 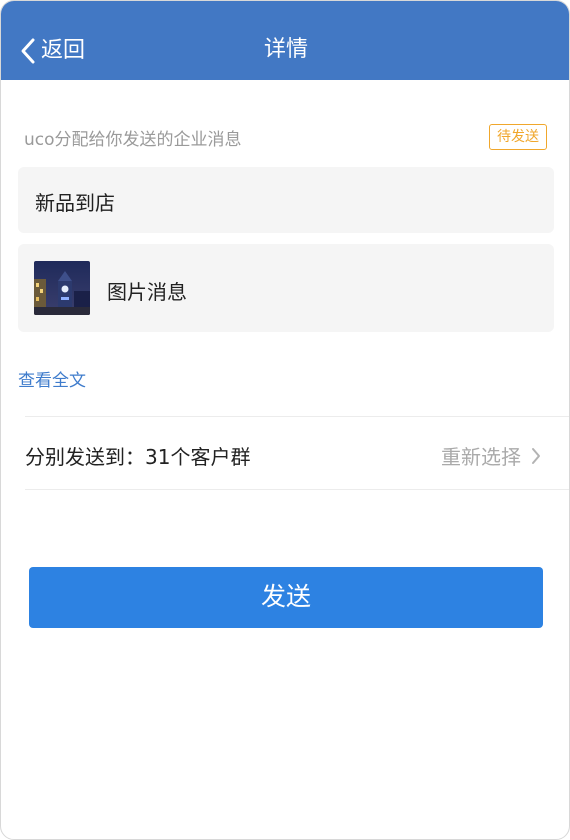 What do you see at coordinates (133, 140) in the screenshot?
I see `sender-line: uco分配给你发送的企业消息` at bounding box center [133, 140].